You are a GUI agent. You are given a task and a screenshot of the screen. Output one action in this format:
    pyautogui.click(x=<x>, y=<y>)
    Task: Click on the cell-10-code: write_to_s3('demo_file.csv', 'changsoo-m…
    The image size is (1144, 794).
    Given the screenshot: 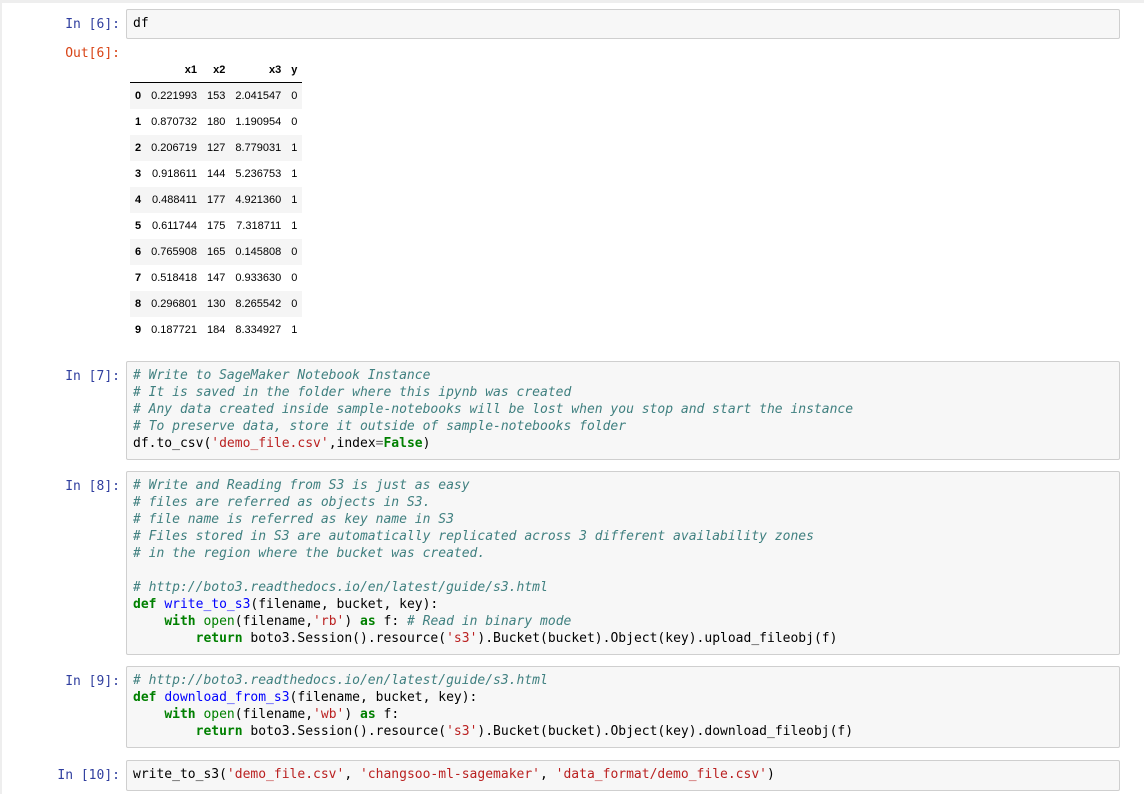 What is the action you would take?
    pyautogui.click(x=623, y=774)
    